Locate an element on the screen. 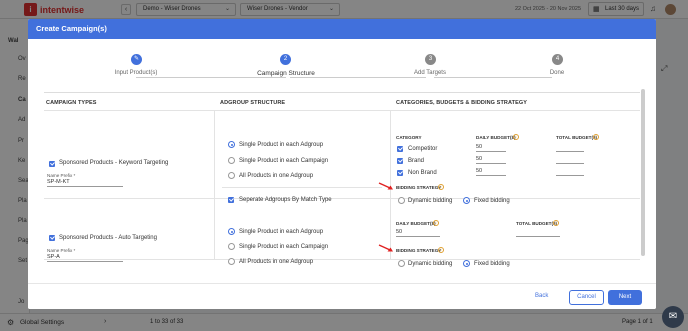 The height and width of the screenshot is (331, 688). step-1-done-icon: ✎ is located at coordinates (136, 59).